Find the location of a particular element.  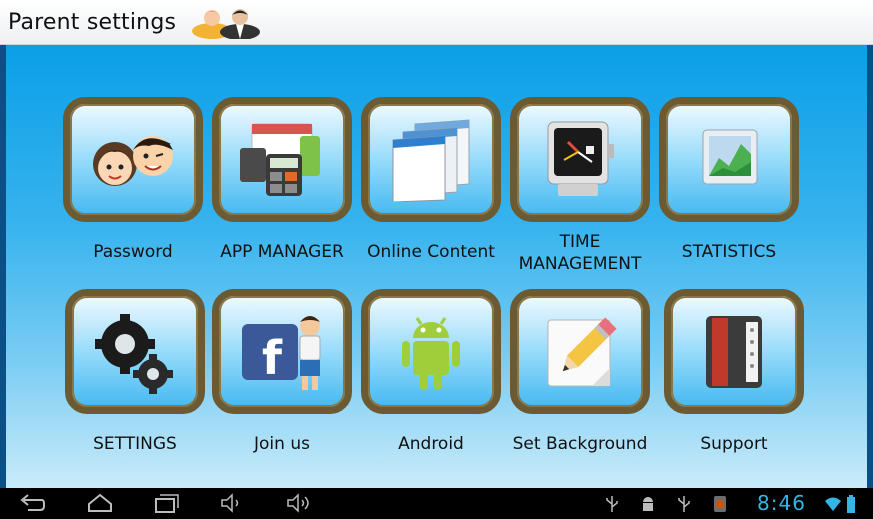

app-manager-tile is located at coordinates (282, 159).